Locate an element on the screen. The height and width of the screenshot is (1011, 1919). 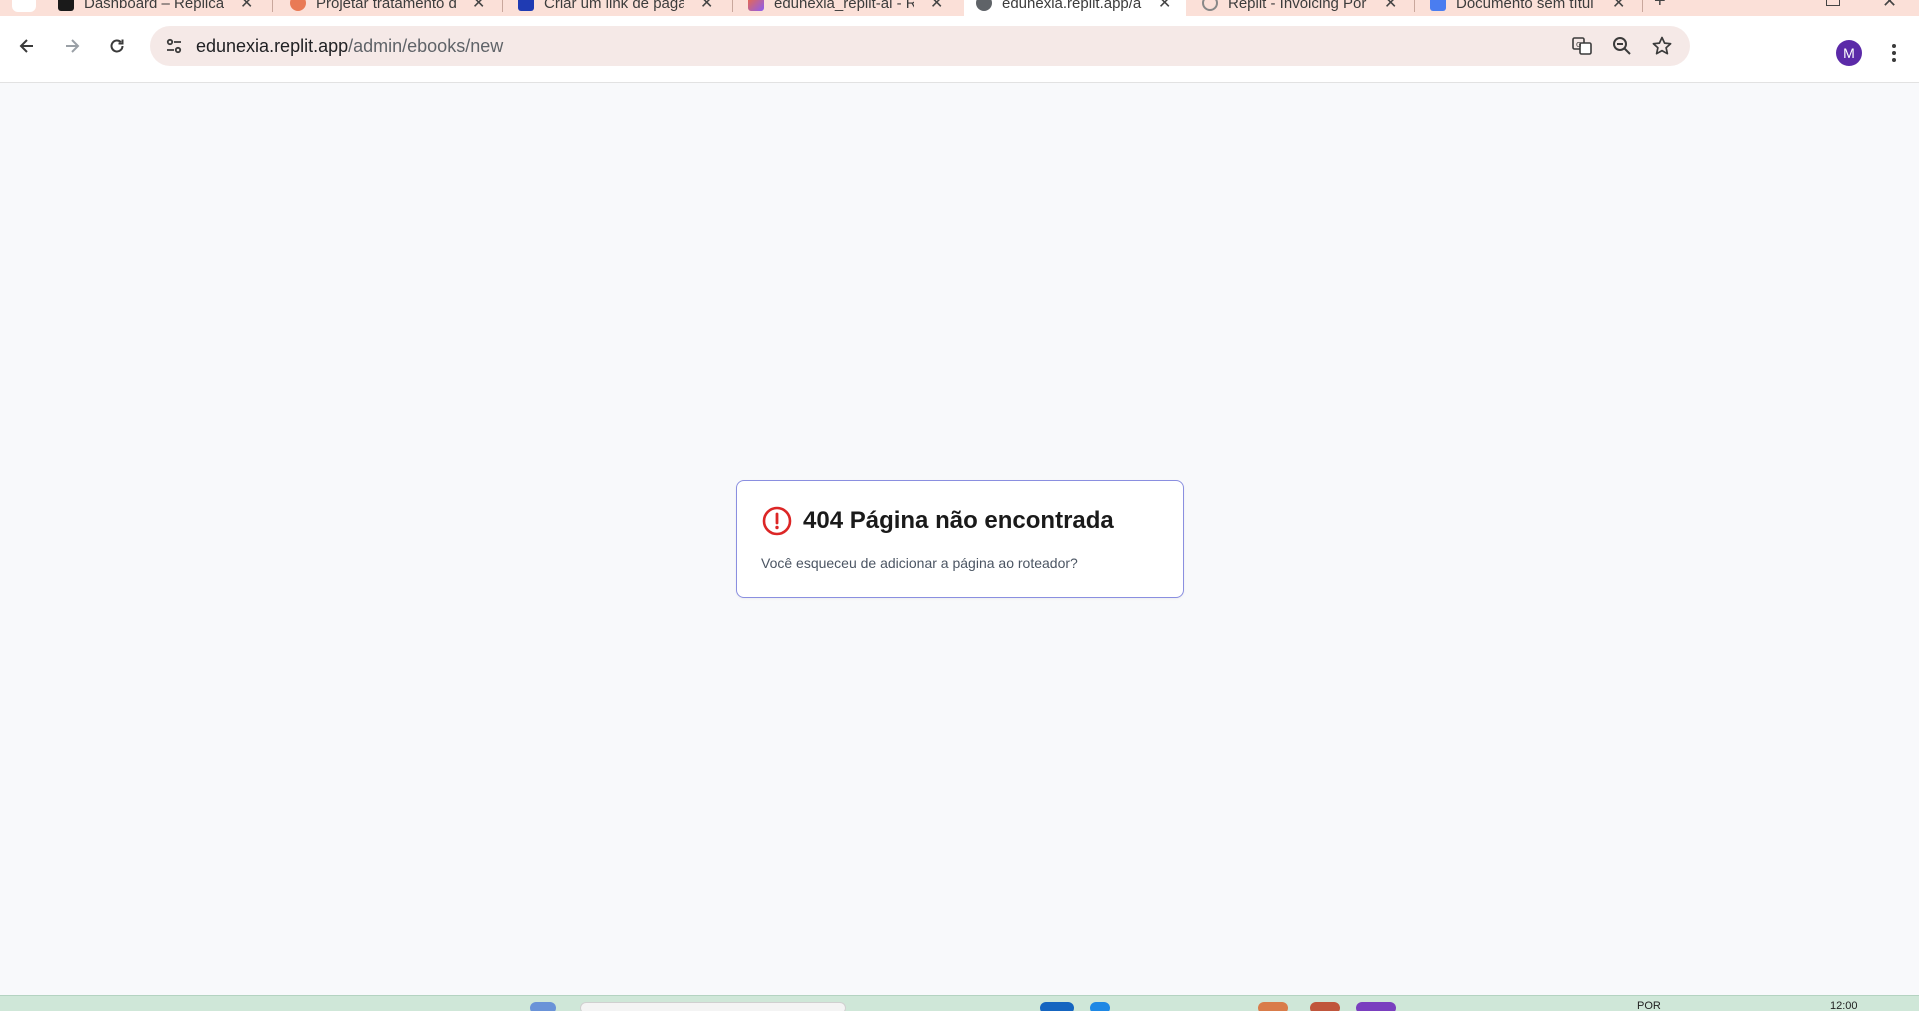
profile-initial: M is located at coordinates (1849, 53).